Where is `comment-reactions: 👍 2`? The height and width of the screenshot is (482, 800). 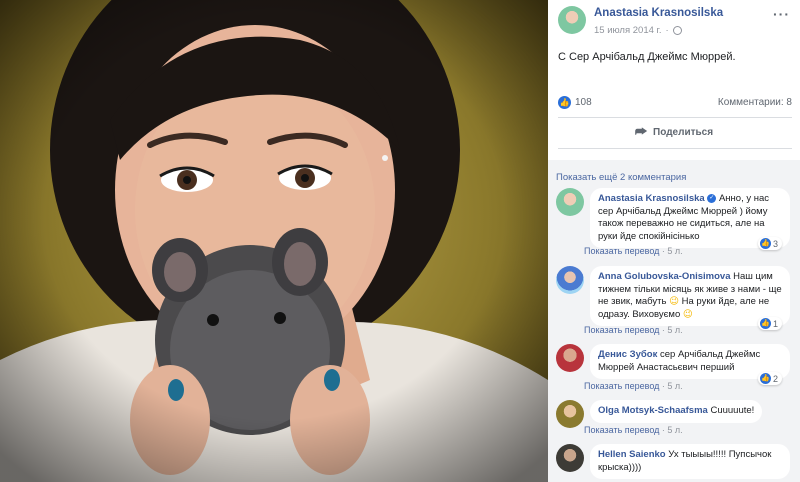 comment-reactions: 👍 2 is located at coordinates (770, 378).